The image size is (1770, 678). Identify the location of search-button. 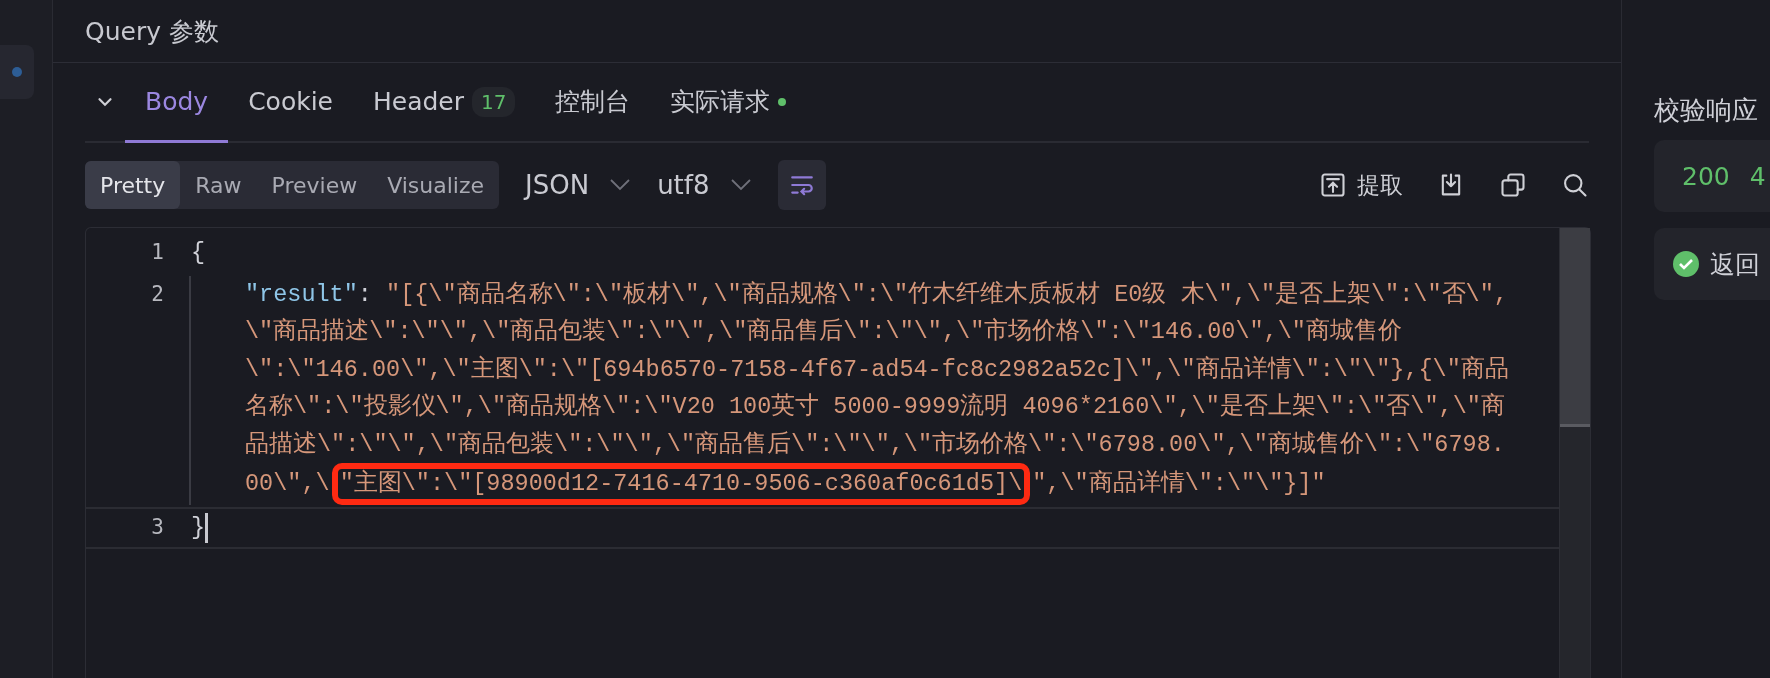
(1575, 185).